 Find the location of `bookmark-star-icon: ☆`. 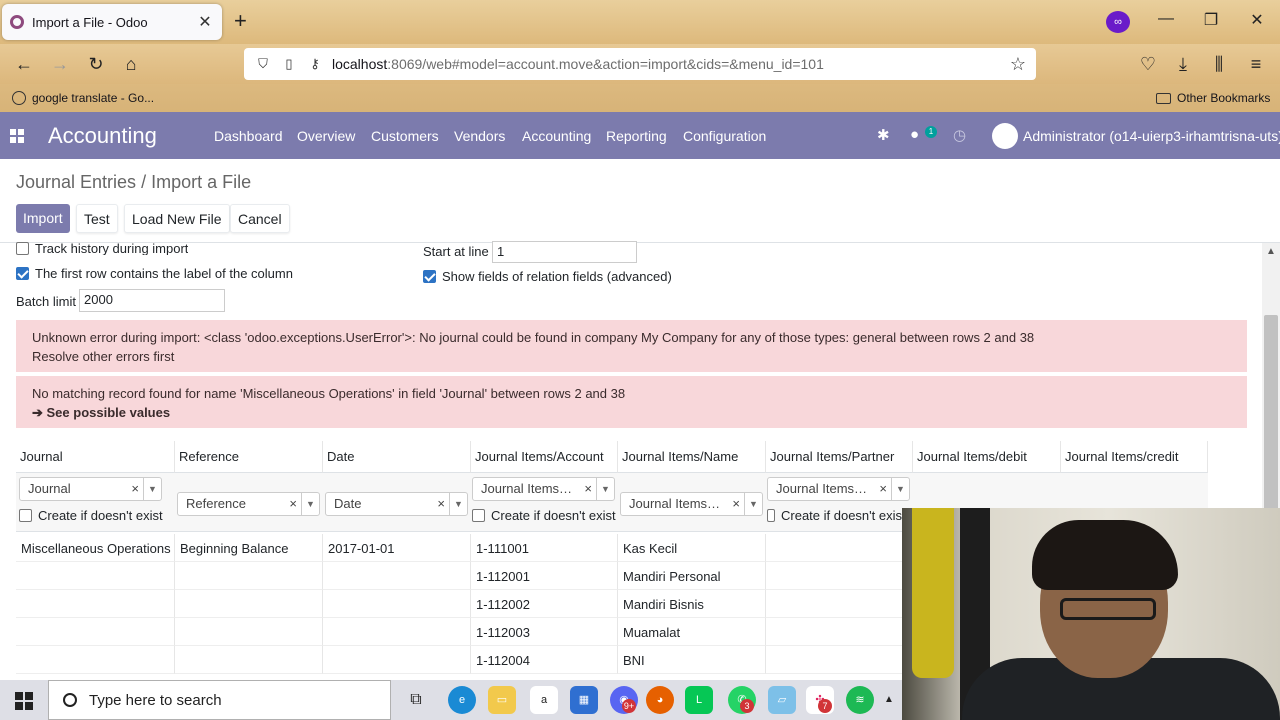

bookmark-star-icon: ☆ is located at coordinates (1018, 64).